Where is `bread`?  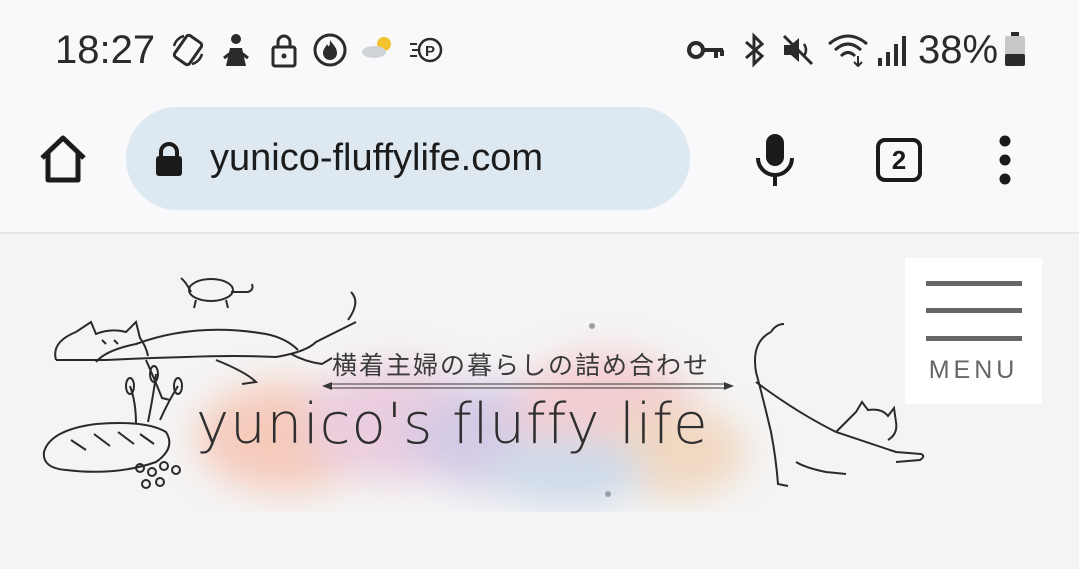
bread is located at coordinates (112, 427).